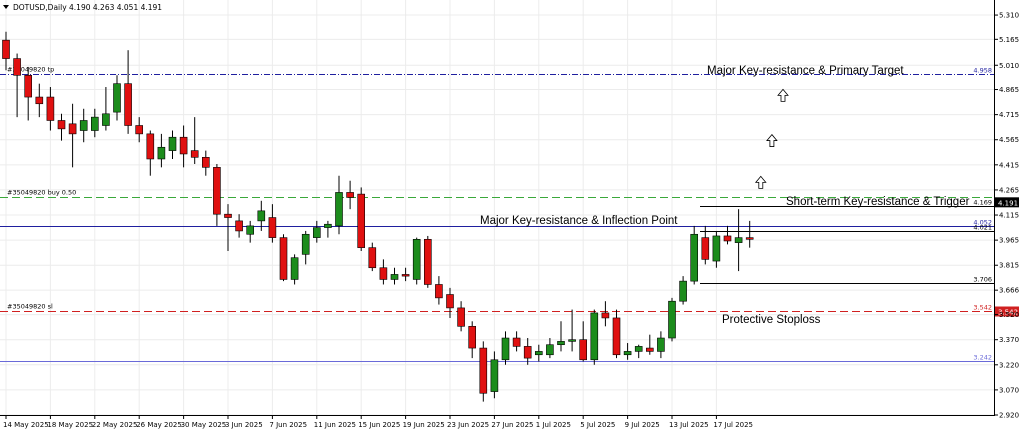 The image size is (1024, 437). I want to click on time-tick-label: 11 Jun 2025, so click(335, 425).